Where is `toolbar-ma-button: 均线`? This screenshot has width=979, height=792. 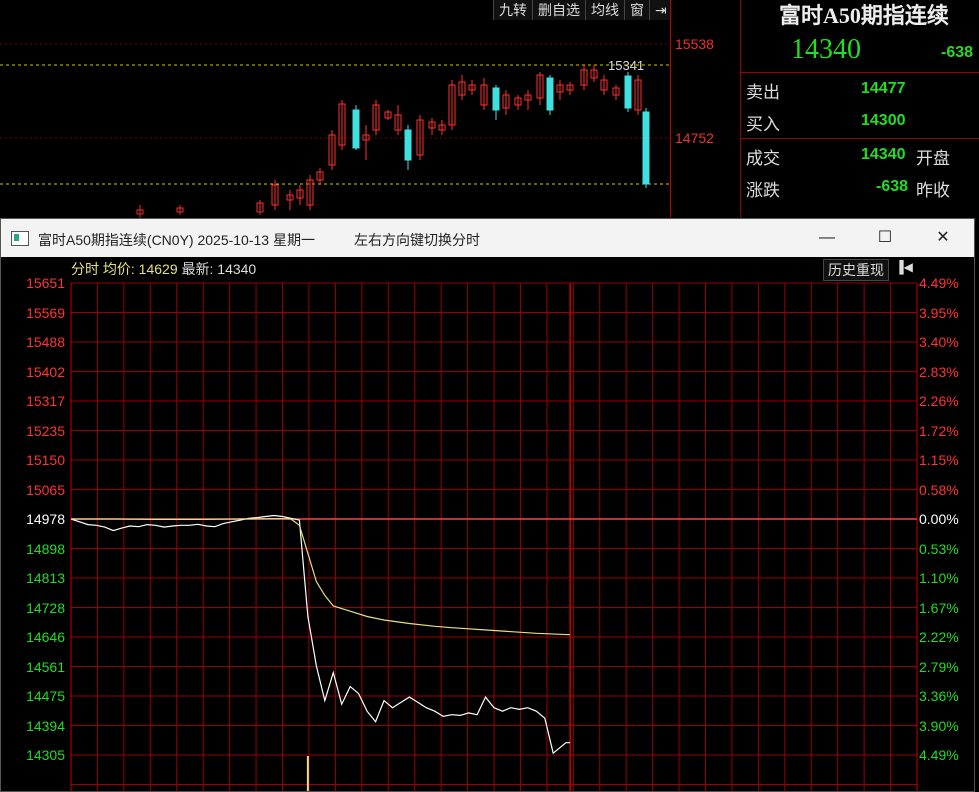
toolbar-ma-button: 均线 is located at coordinates (604, 10).